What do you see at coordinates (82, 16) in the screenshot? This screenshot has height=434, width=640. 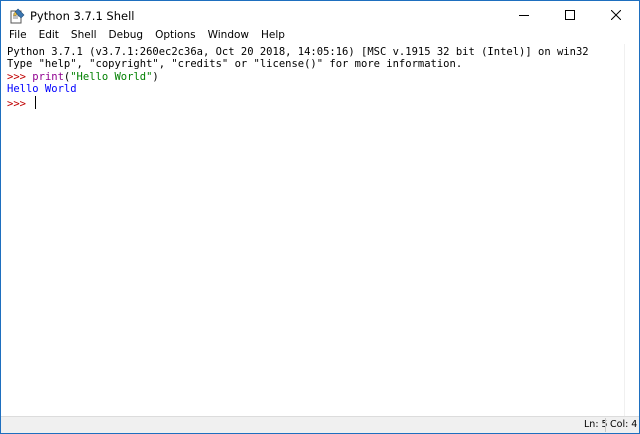 I see `window-title: Python 3.7.1 Shell` at bounding box center [82, 16].